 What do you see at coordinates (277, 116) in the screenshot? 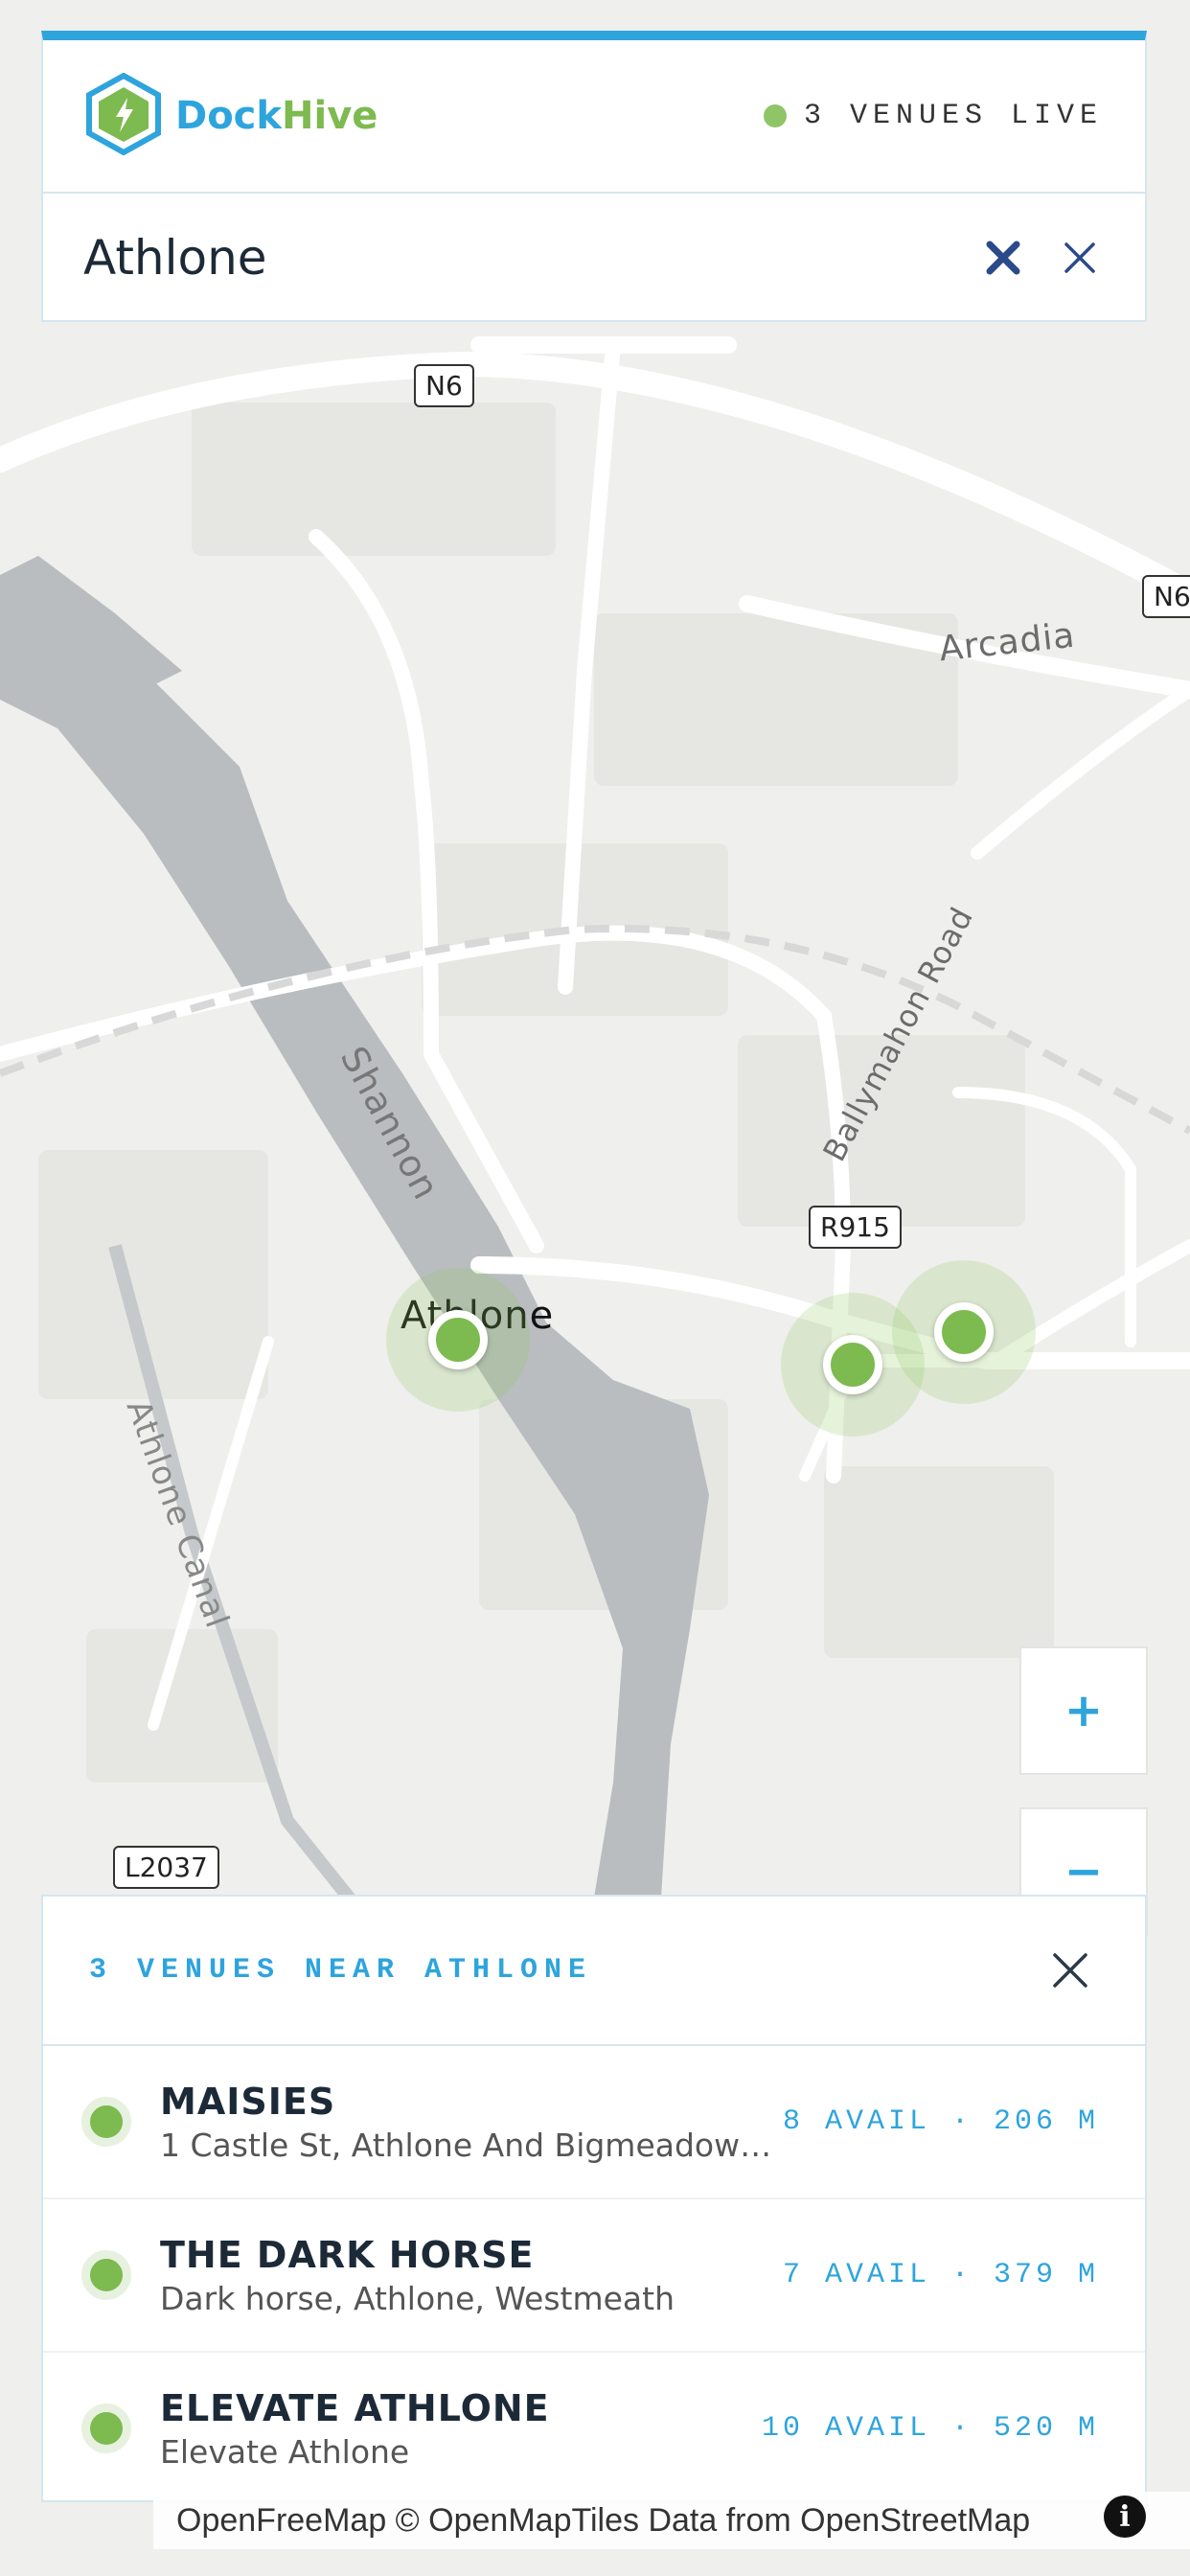
I see `brand-name: DockHive` at bounding box center [277, 116].